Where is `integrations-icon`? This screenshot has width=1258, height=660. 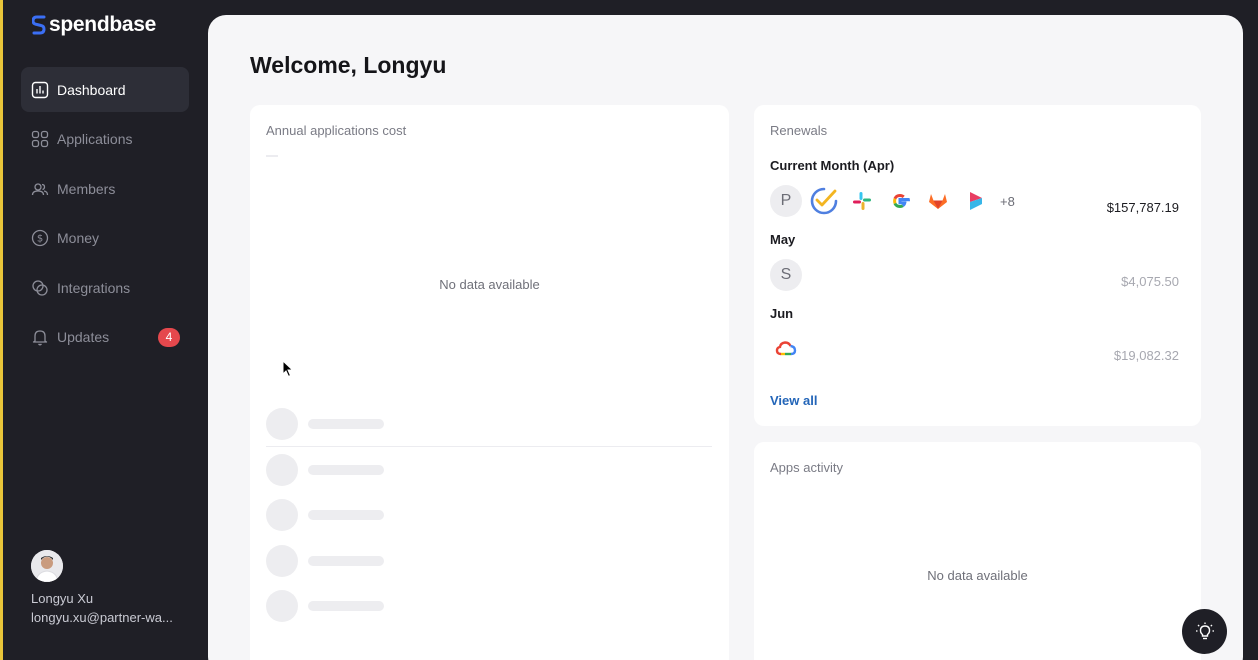
integrations-icon is located at coordinates (40, 288).